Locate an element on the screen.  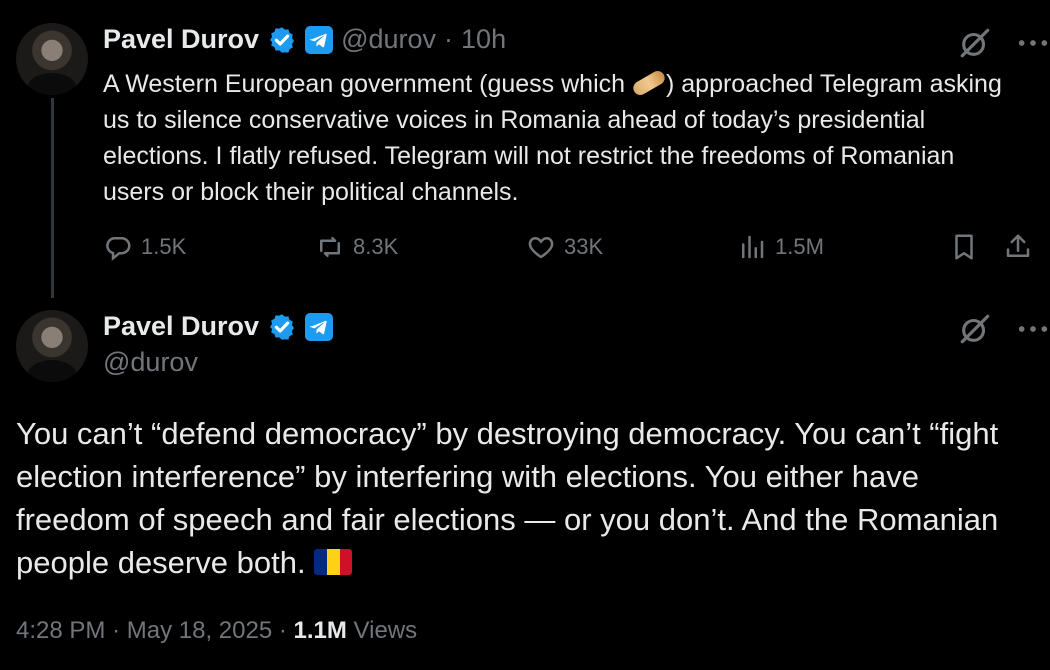
views-button: 1.5M is located at coordinates (780, 247).